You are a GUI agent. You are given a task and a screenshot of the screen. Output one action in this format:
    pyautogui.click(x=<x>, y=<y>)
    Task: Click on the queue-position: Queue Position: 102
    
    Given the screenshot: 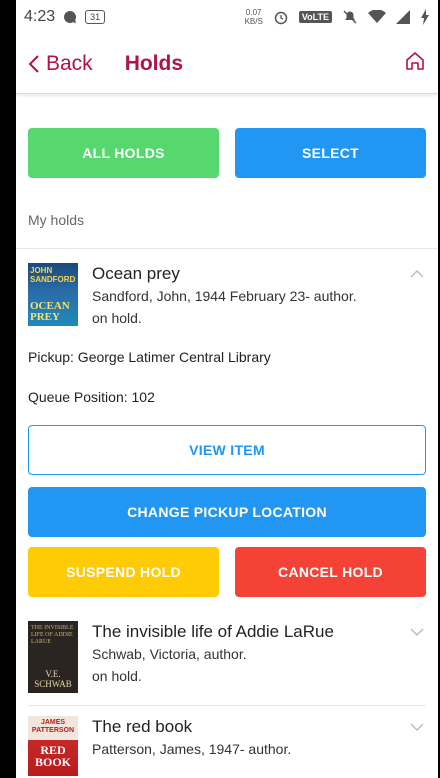 What is the action you would take?
    pyautogui.click(x=91, y=397)
    